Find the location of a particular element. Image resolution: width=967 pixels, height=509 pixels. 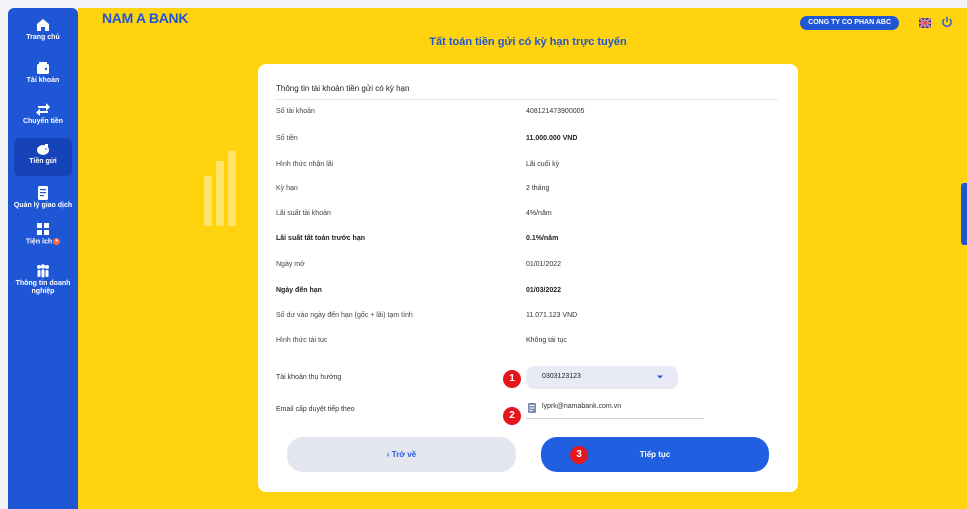

step-marker-2: 2 is located at coordinates (512, 416).